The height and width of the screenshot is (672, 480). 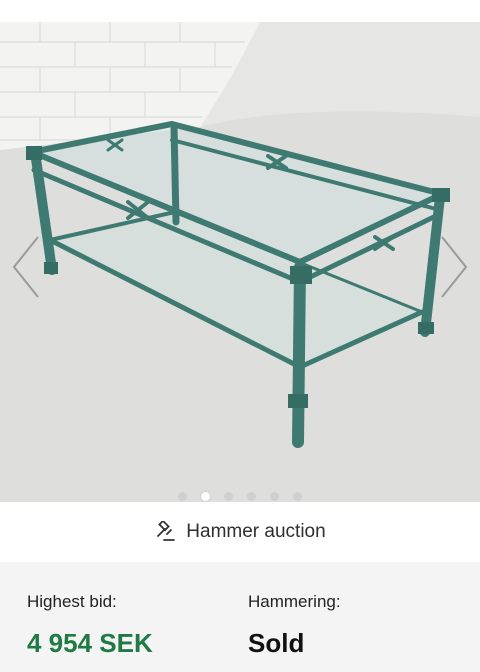 I want to click on hammering-block: Hammering: Sold, so click(x=294, y=625).